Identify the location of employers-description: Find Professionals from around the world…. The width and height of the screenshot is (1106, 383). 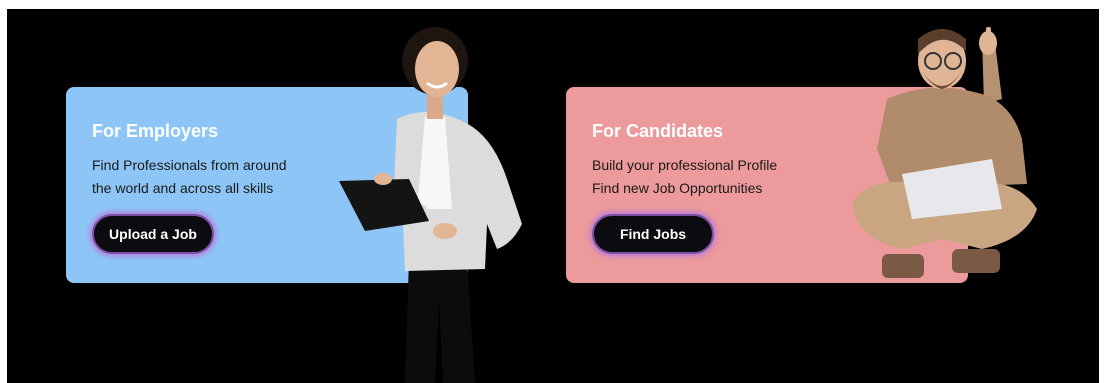
(189, 177).